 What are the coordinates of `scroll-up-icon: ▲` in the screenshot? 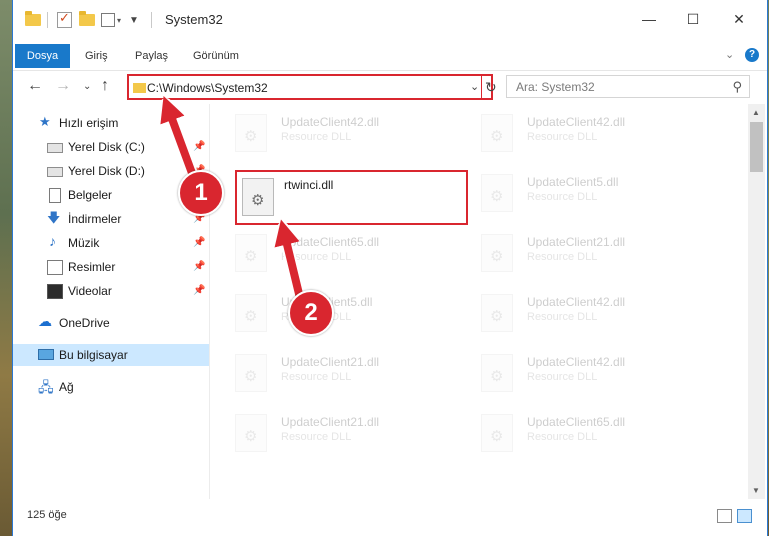 It's located at (756, 112).